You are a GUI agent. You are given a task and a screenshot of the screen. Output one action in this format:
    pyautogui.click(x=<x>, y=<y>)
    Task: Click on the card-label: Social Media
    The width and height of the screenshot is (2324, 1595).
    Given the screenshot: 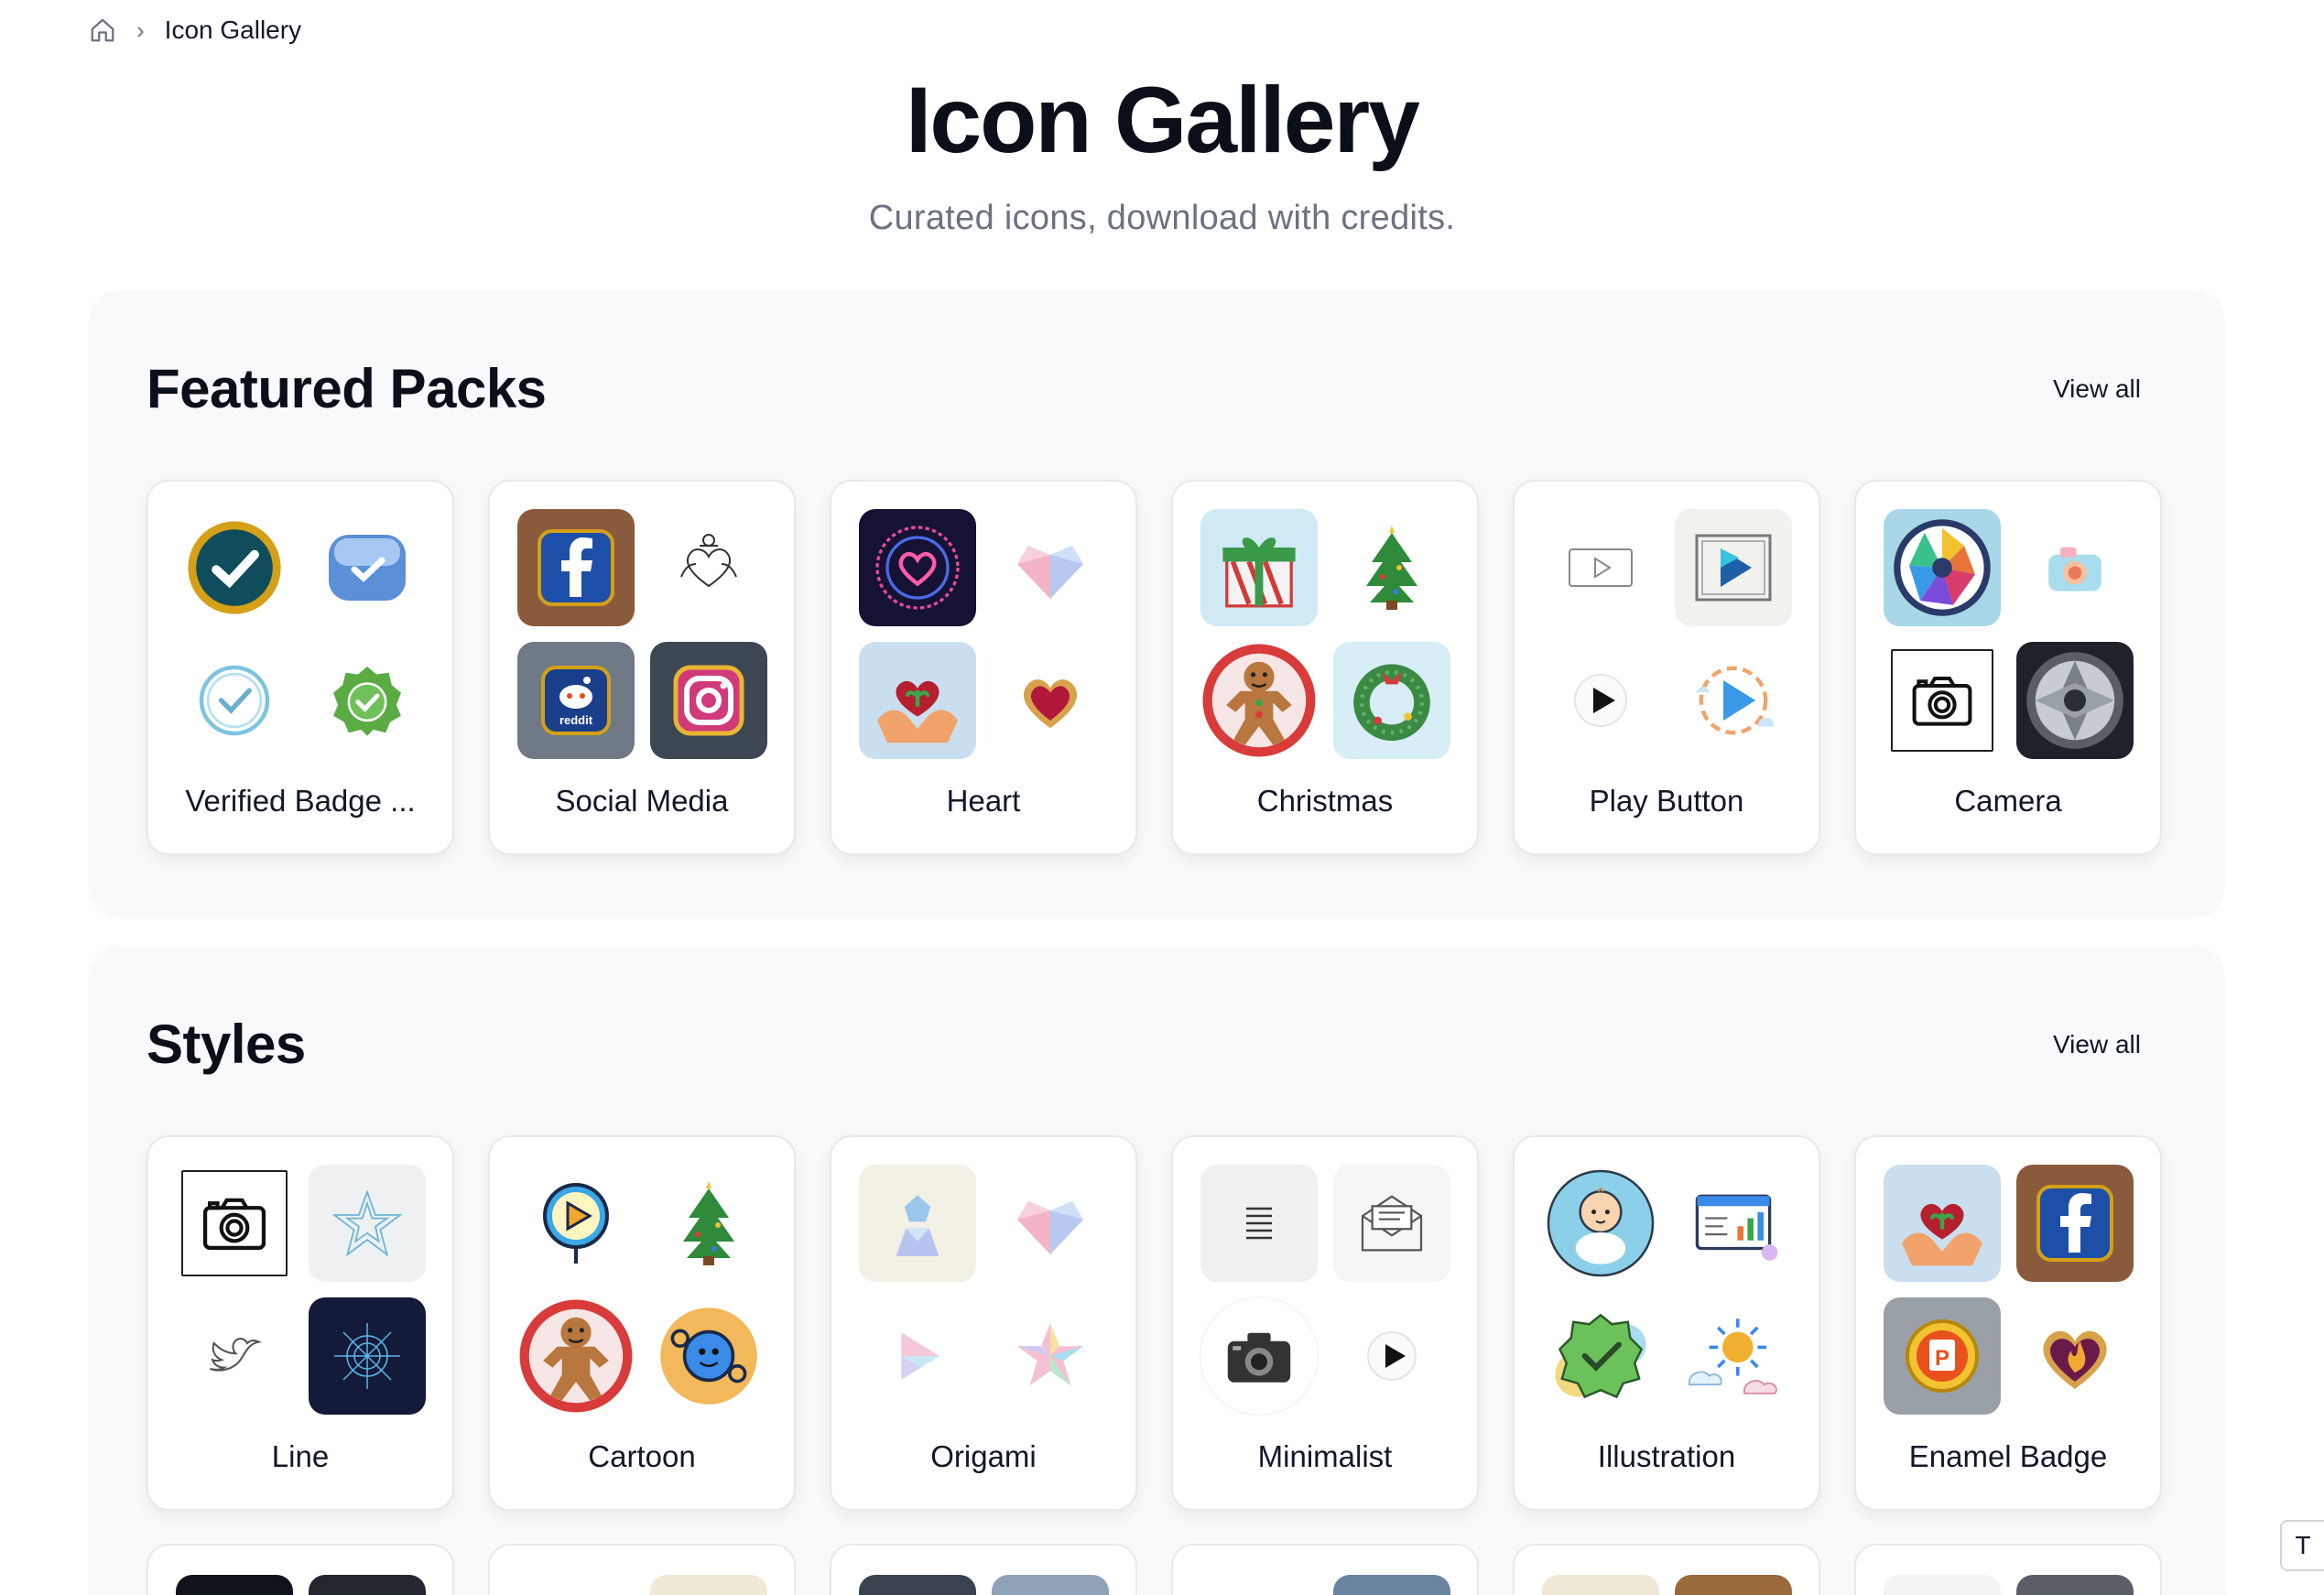 What is the action you would take?
    pyautogui.click(x=642, y=801)
    